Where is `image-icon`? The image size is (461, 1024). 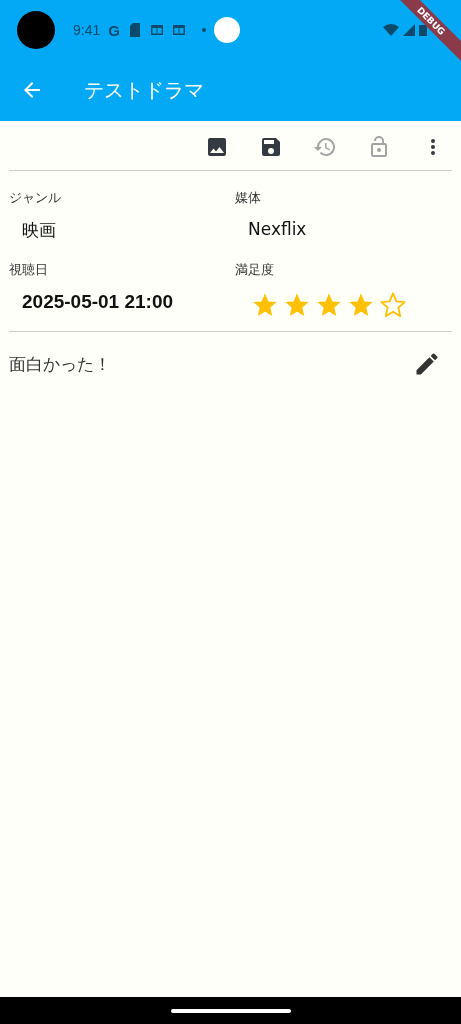 image-icon is located at coordinates (217, 147).